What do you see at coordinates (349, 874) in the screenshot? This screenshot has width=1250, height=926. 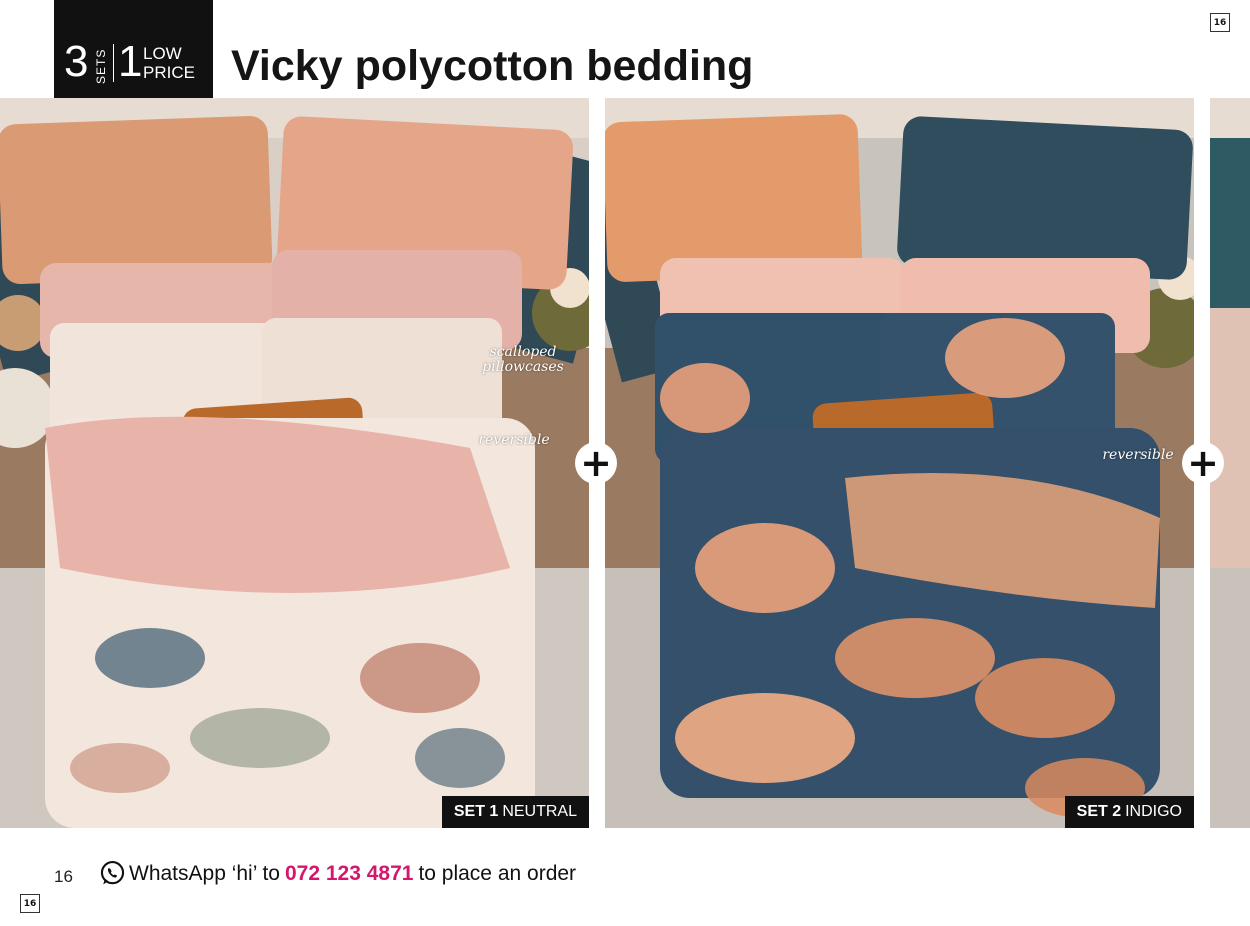 I see `whatsapp-phone-number: 072 123 4871` at bounding box center [349, 874].